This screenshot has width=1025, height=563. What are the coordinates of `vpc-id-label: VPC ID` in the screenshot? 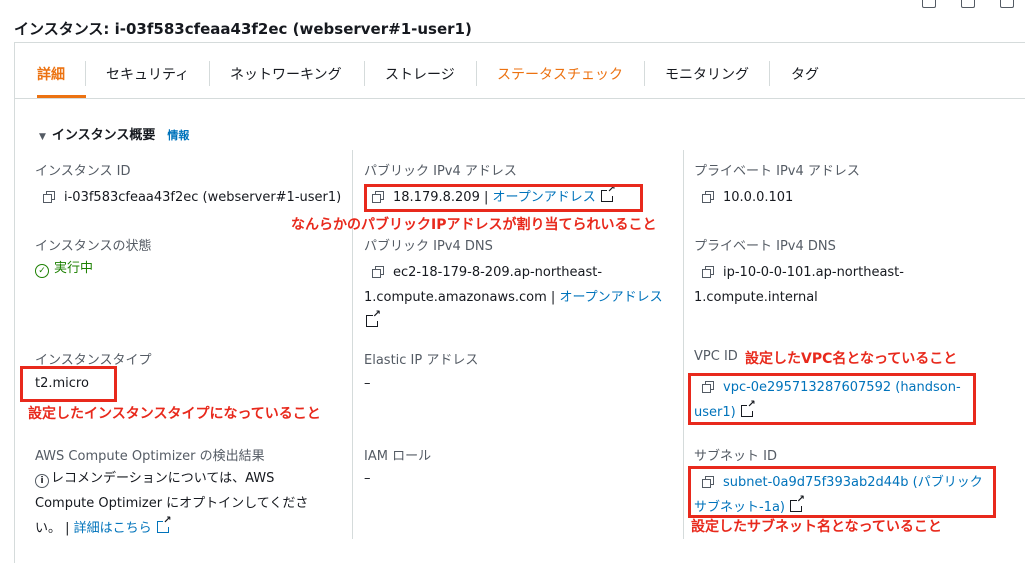 It's located at (716, 356).